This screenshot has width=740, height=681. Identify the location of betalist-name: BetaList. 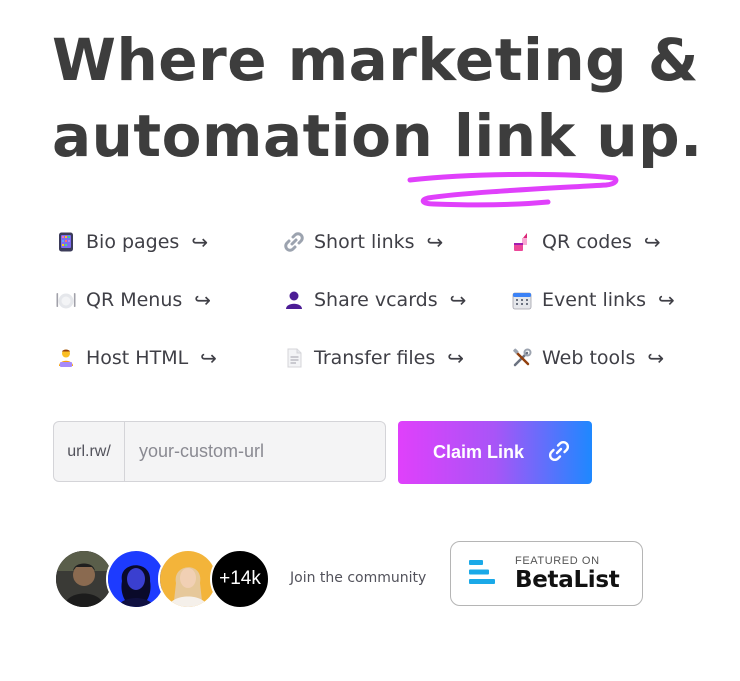
(567, 579).